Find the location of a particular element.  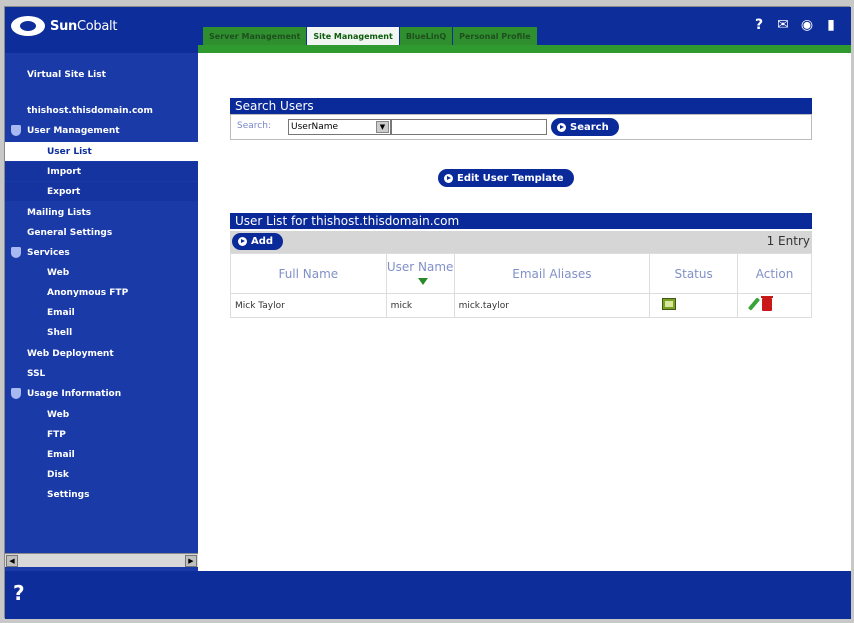

sidebar-item-services: Services is located at coordinates (101, 252).